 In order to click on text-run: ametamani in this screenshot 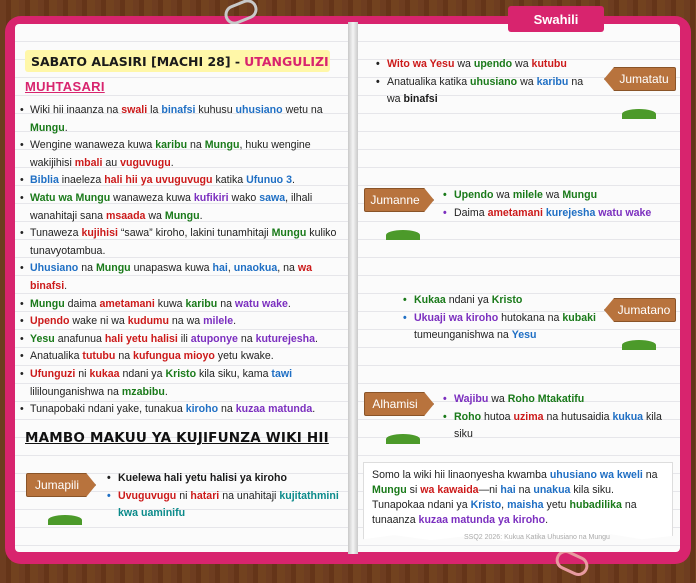, I will do `click(515, 212)`.